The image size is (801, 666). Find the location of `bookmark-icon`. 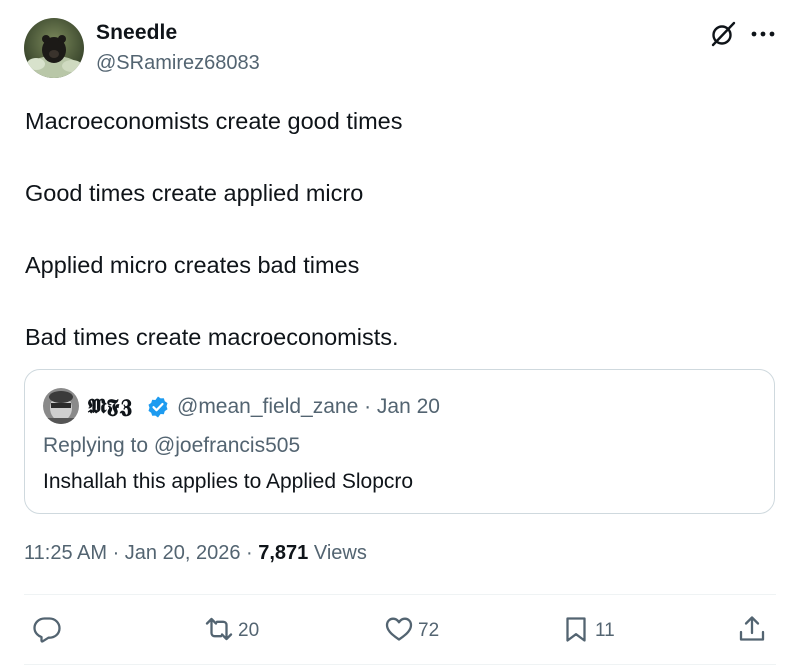

bookmark-icon is located at coordinates (576, 631).